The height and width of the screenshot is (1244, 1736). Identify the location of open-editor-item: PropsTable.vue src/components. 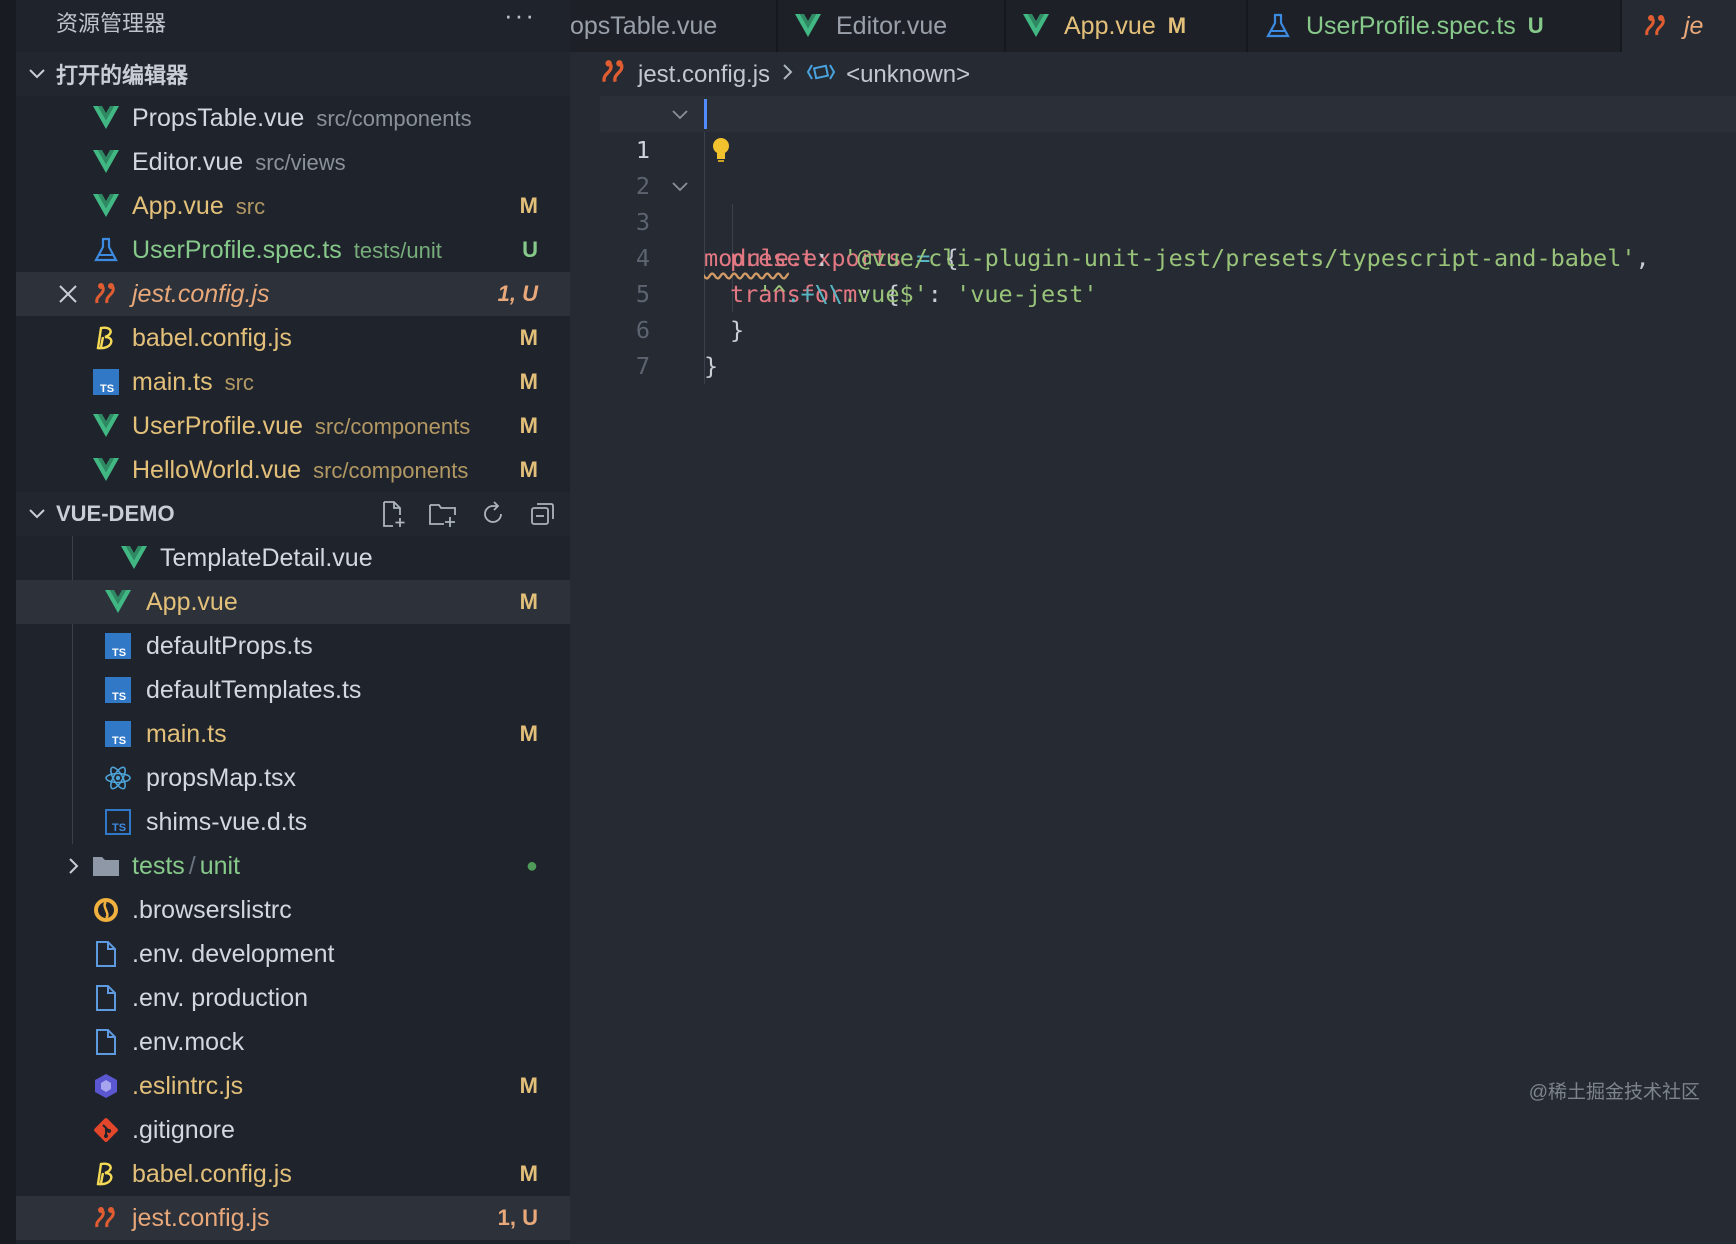
(293, 118).